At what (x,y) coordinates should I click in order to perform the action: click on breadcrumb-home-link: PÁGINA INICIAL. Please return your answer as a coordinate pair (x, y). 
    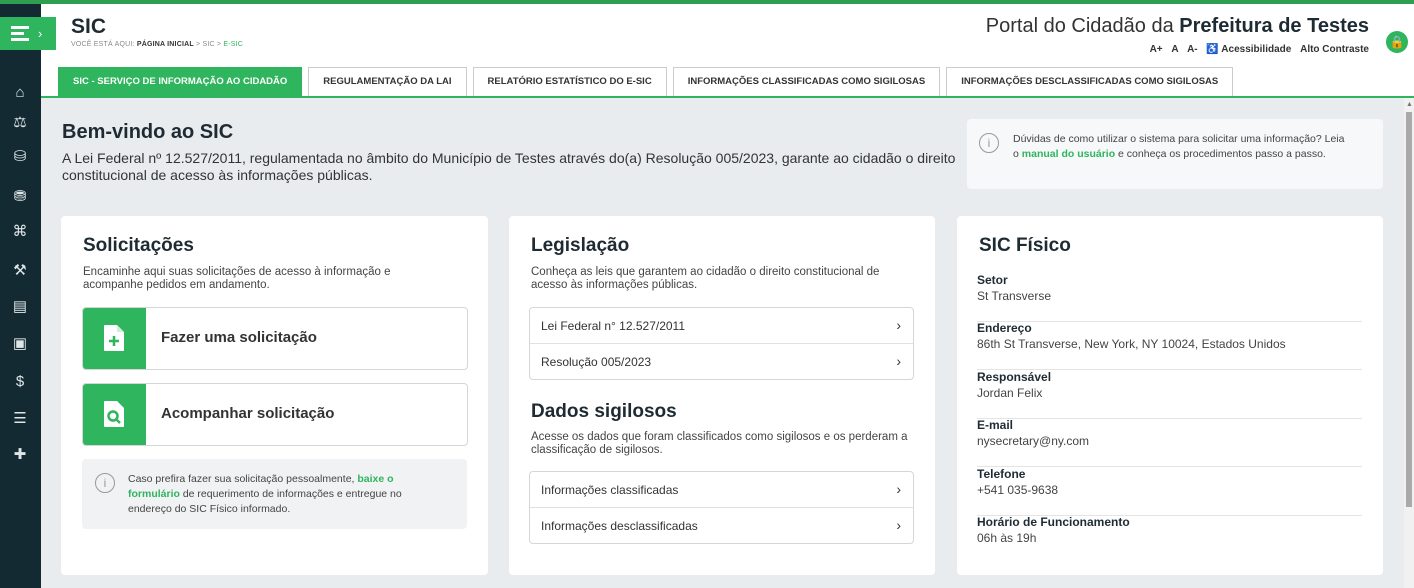
    Looking at the image, I should click on (165, 44).